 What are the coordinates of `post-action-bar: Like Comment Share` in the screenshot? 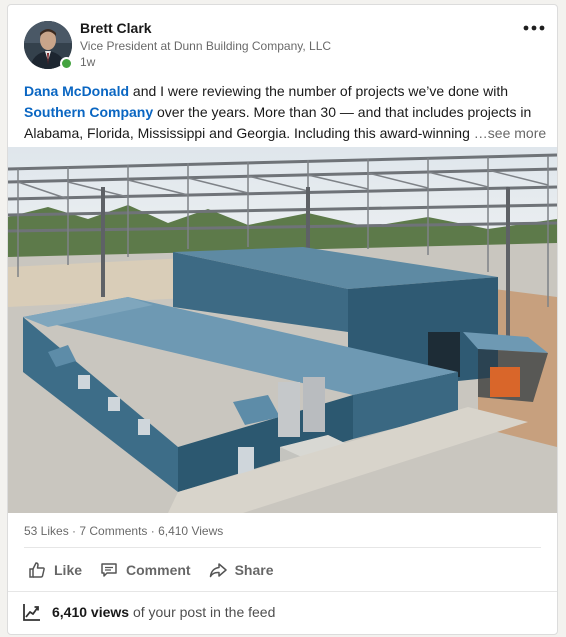 It's located at (152, 570).